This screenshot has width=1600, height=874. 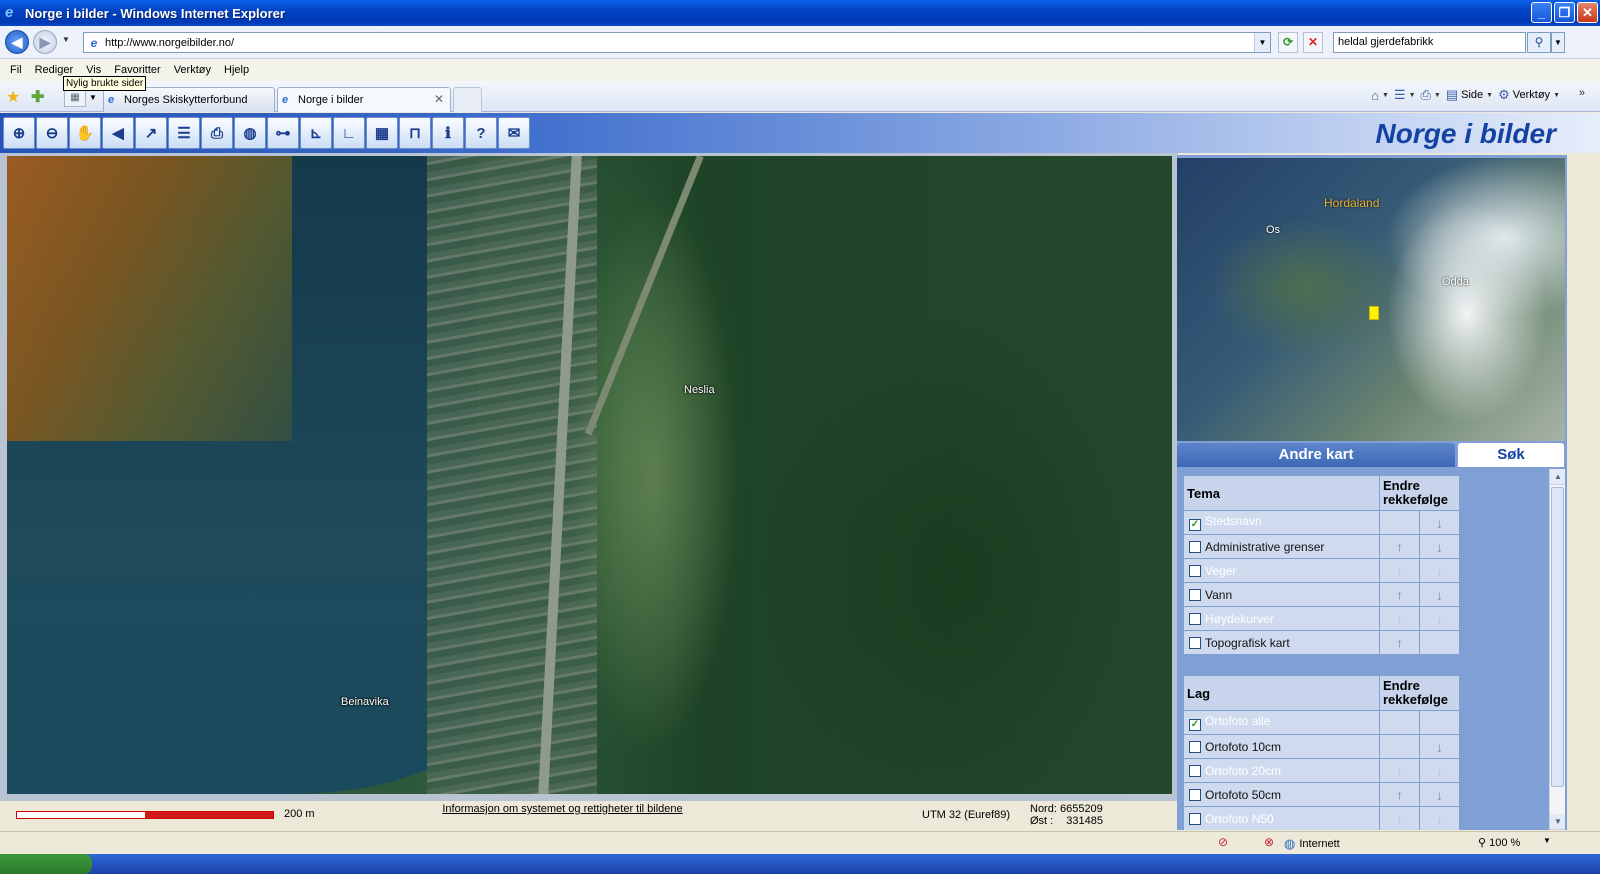 I want to click on checkbox-hoydekurver, so click(x=1195, y=618).